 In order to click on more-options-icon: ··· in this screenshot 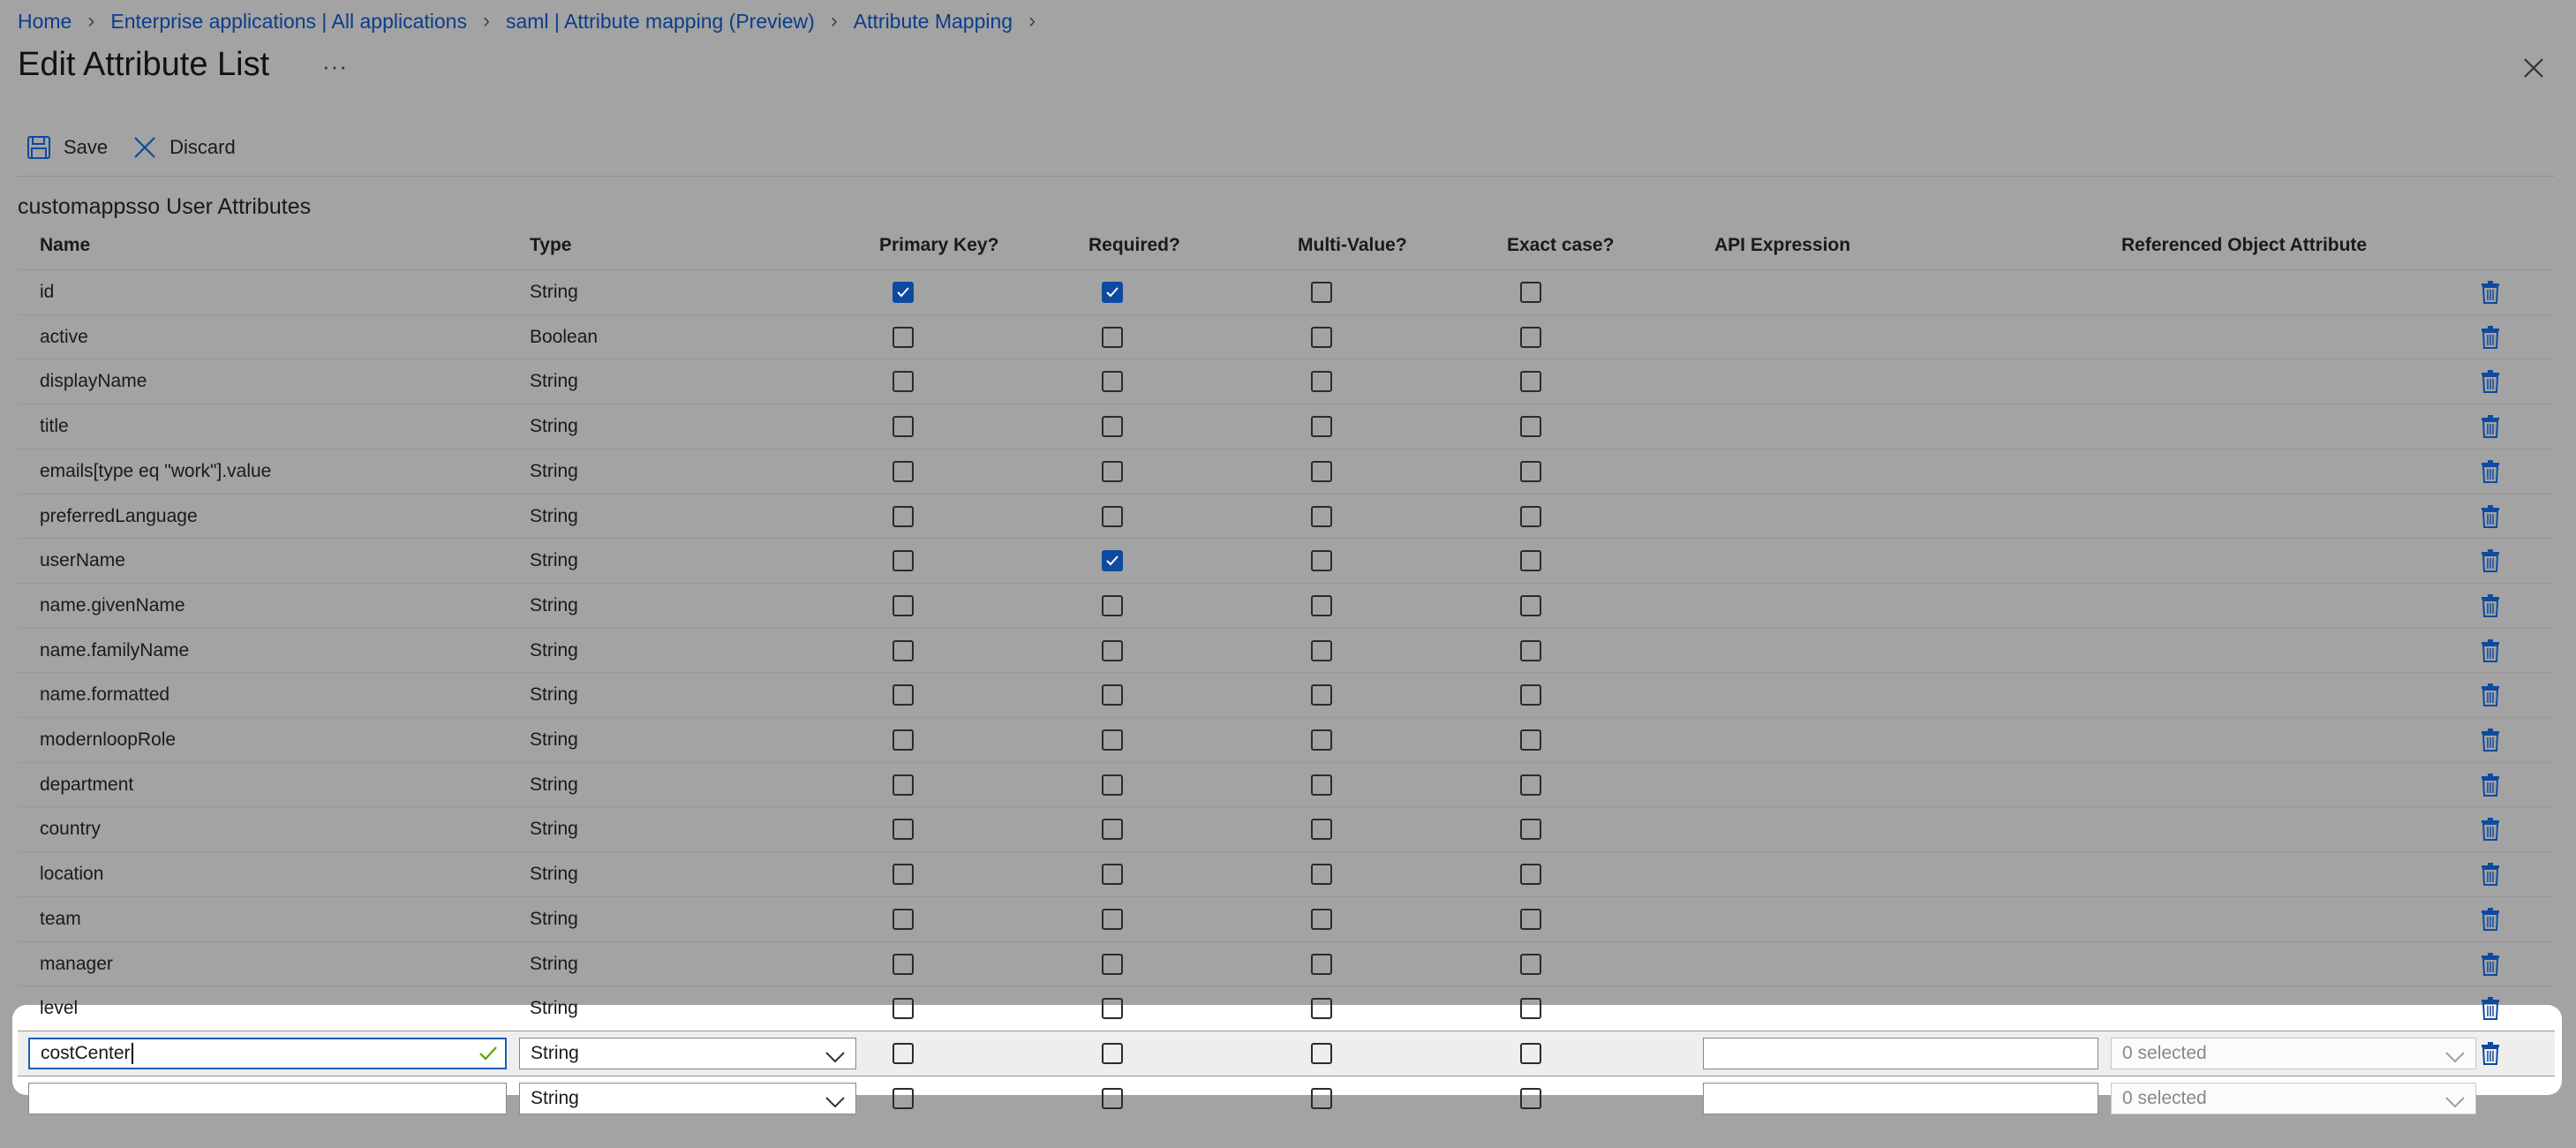, I will do `click(335, 67)`.